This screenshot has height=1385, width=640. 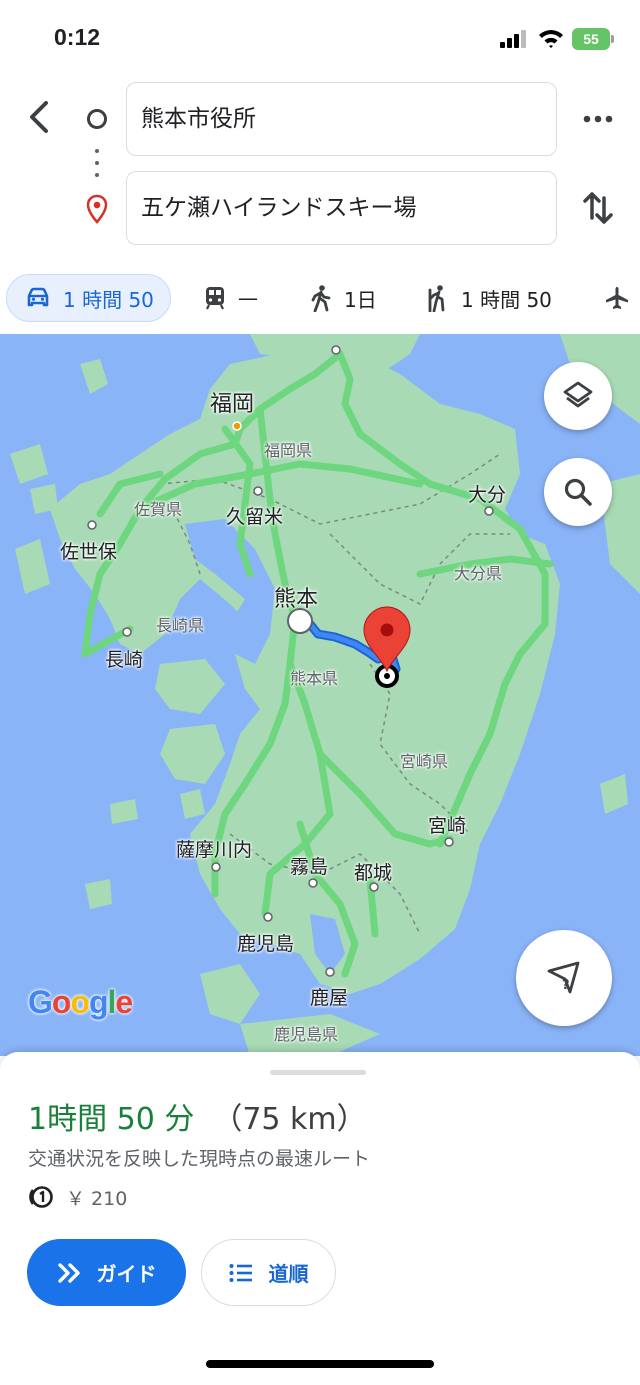 I want to click on layers-button, so click(x=578, y=396).